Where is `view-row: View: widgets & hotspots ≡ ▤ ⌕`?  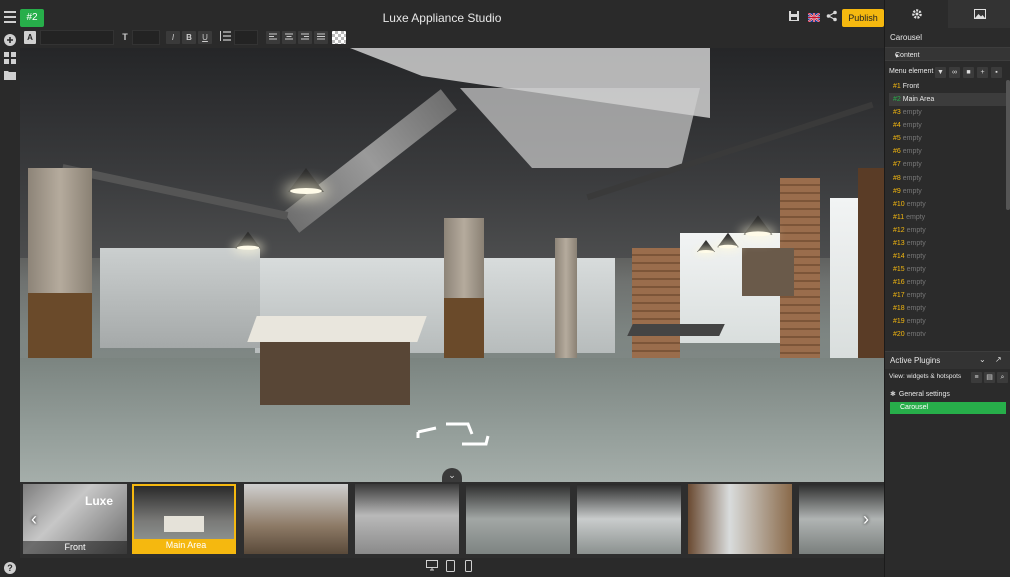
view-row: View: widgets & hotspots ≡ ▤ ⌕ is located at coordinates (948, 378).